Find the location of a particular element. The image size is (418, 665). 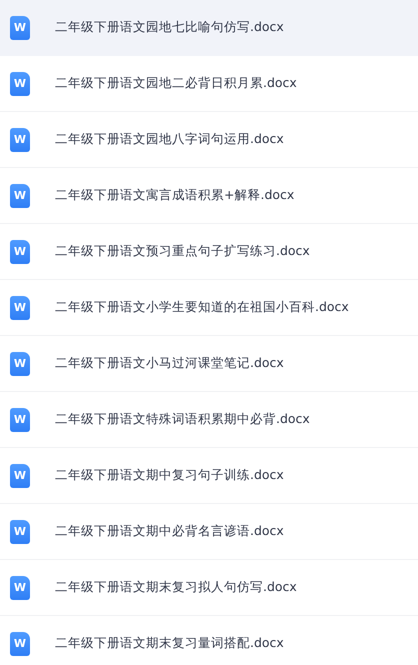

file-name: 二年级下册语文期中复习句子训练.docx is located at coordinates (169, 475).